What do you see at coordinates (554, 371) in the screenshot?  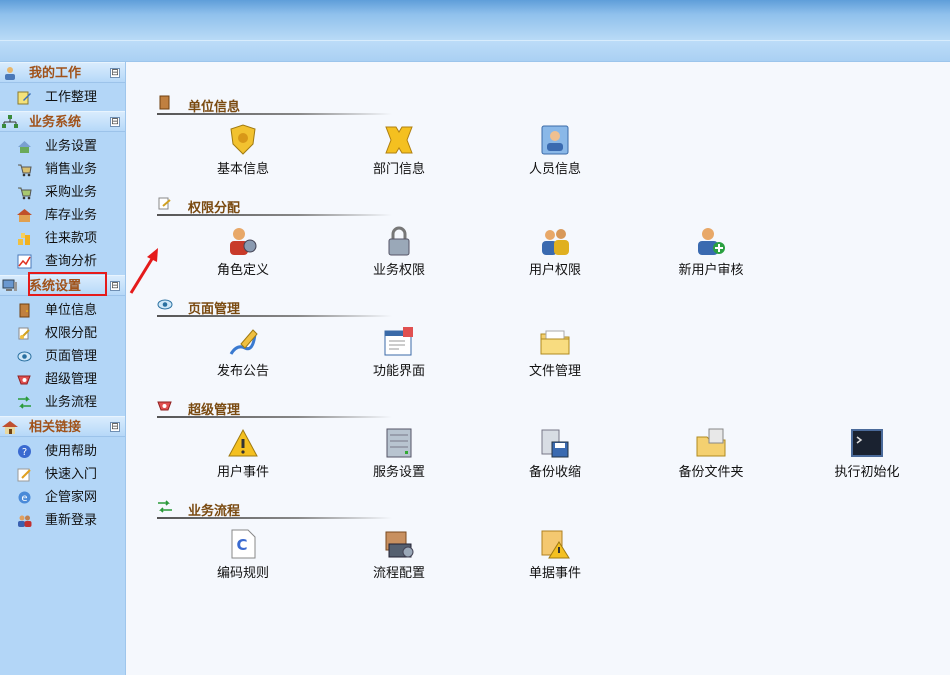 I see `tile-label: 文件管理` at bounding box center [554, 371].